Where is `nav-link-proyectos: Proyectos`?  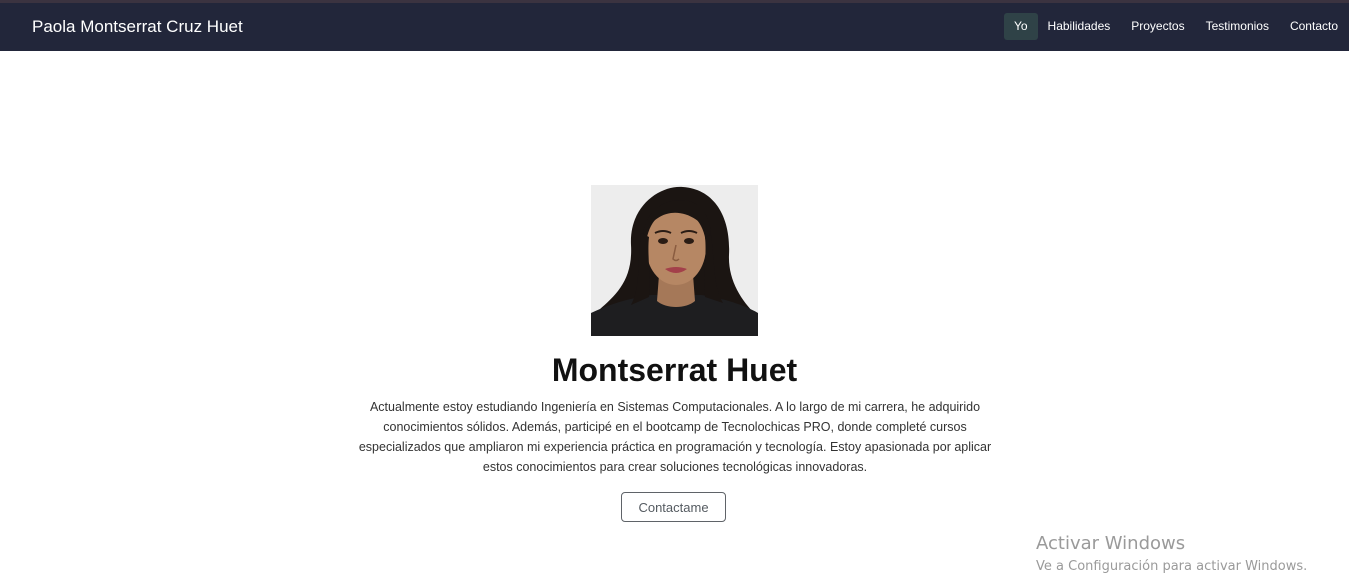 nav-link-proyectos: Proyectos is located at coordinates (1157, 26).